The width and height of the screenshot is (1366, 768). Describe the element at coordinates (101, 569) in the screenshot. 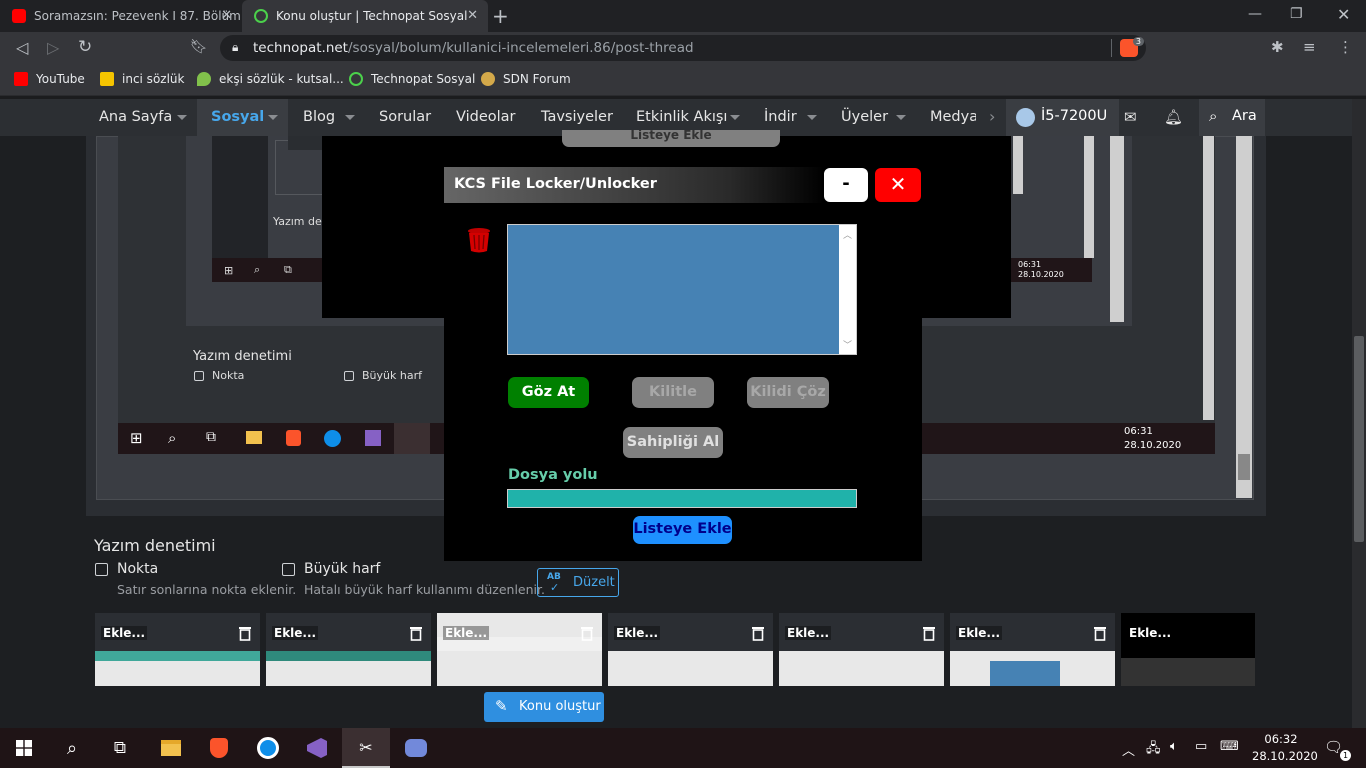

I see `checkbox-nokta` at that location.